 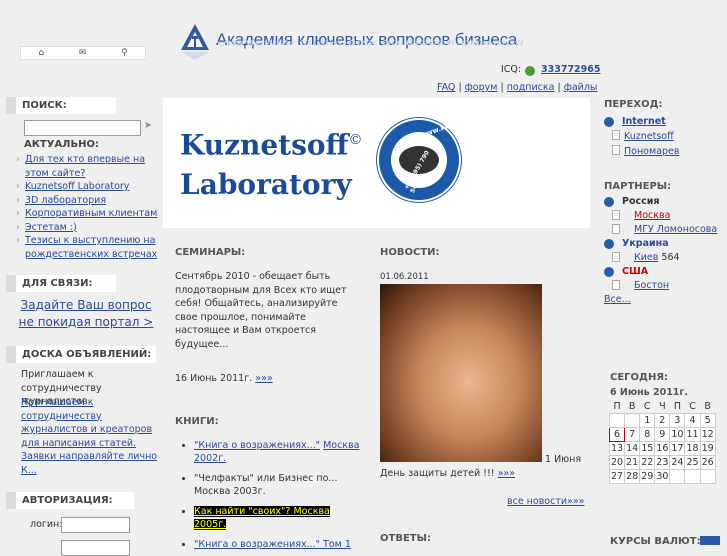 I want to click on calendar-day: 7, so click(x=632, y=434).